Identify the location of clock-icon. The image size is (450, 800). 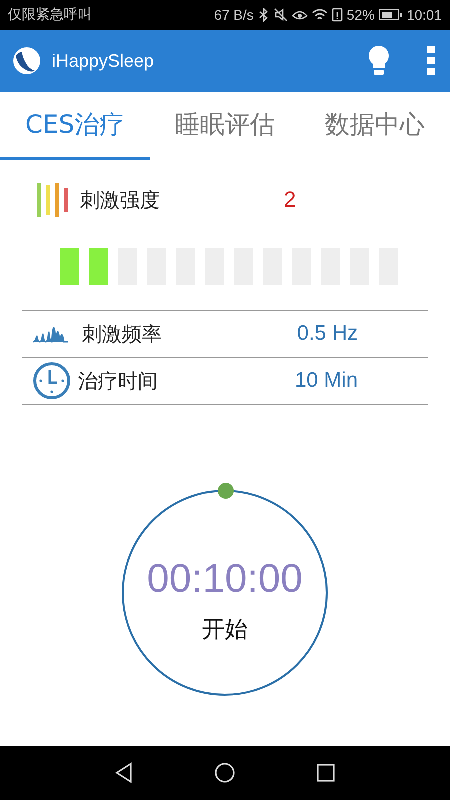
(52, 381).